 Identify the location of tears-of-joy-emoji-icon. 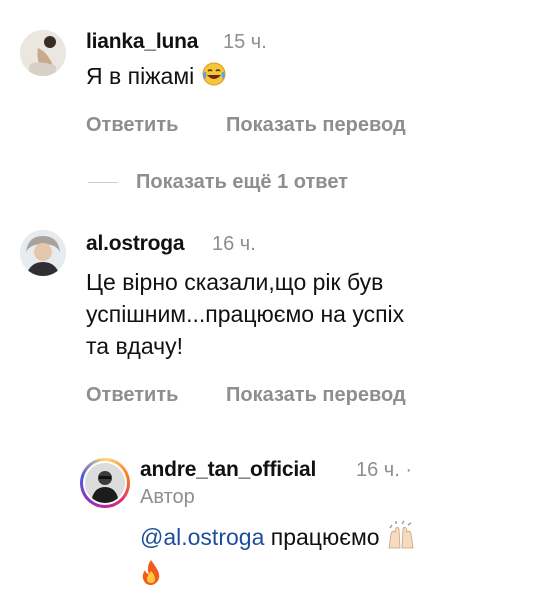
(214, 78).